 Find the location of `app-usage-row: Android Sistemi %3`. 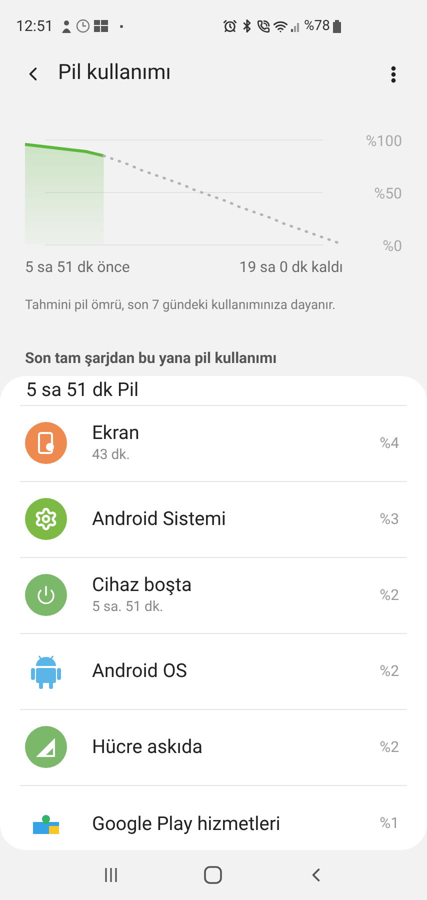

app-usage-row: Android Sistemi %3 is located at coordinates (213, 520).